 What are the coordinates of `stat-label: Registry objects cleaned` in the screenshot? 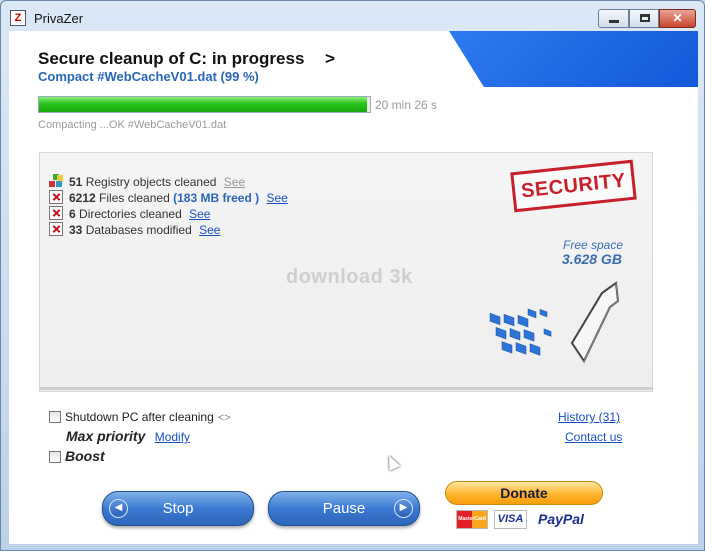 It's located at (151, 182).